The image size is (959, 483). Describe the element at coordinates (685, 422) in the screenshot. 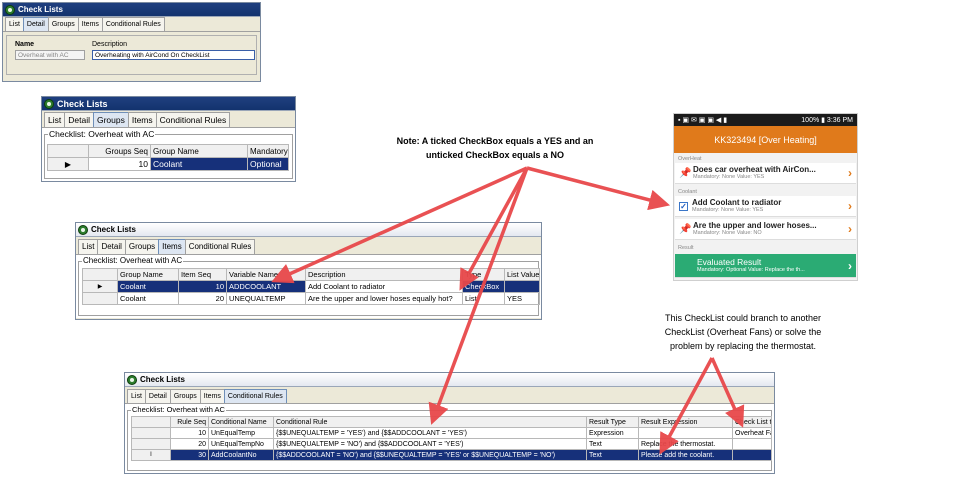

I see `col-result-expression: Result Expression` at that location.